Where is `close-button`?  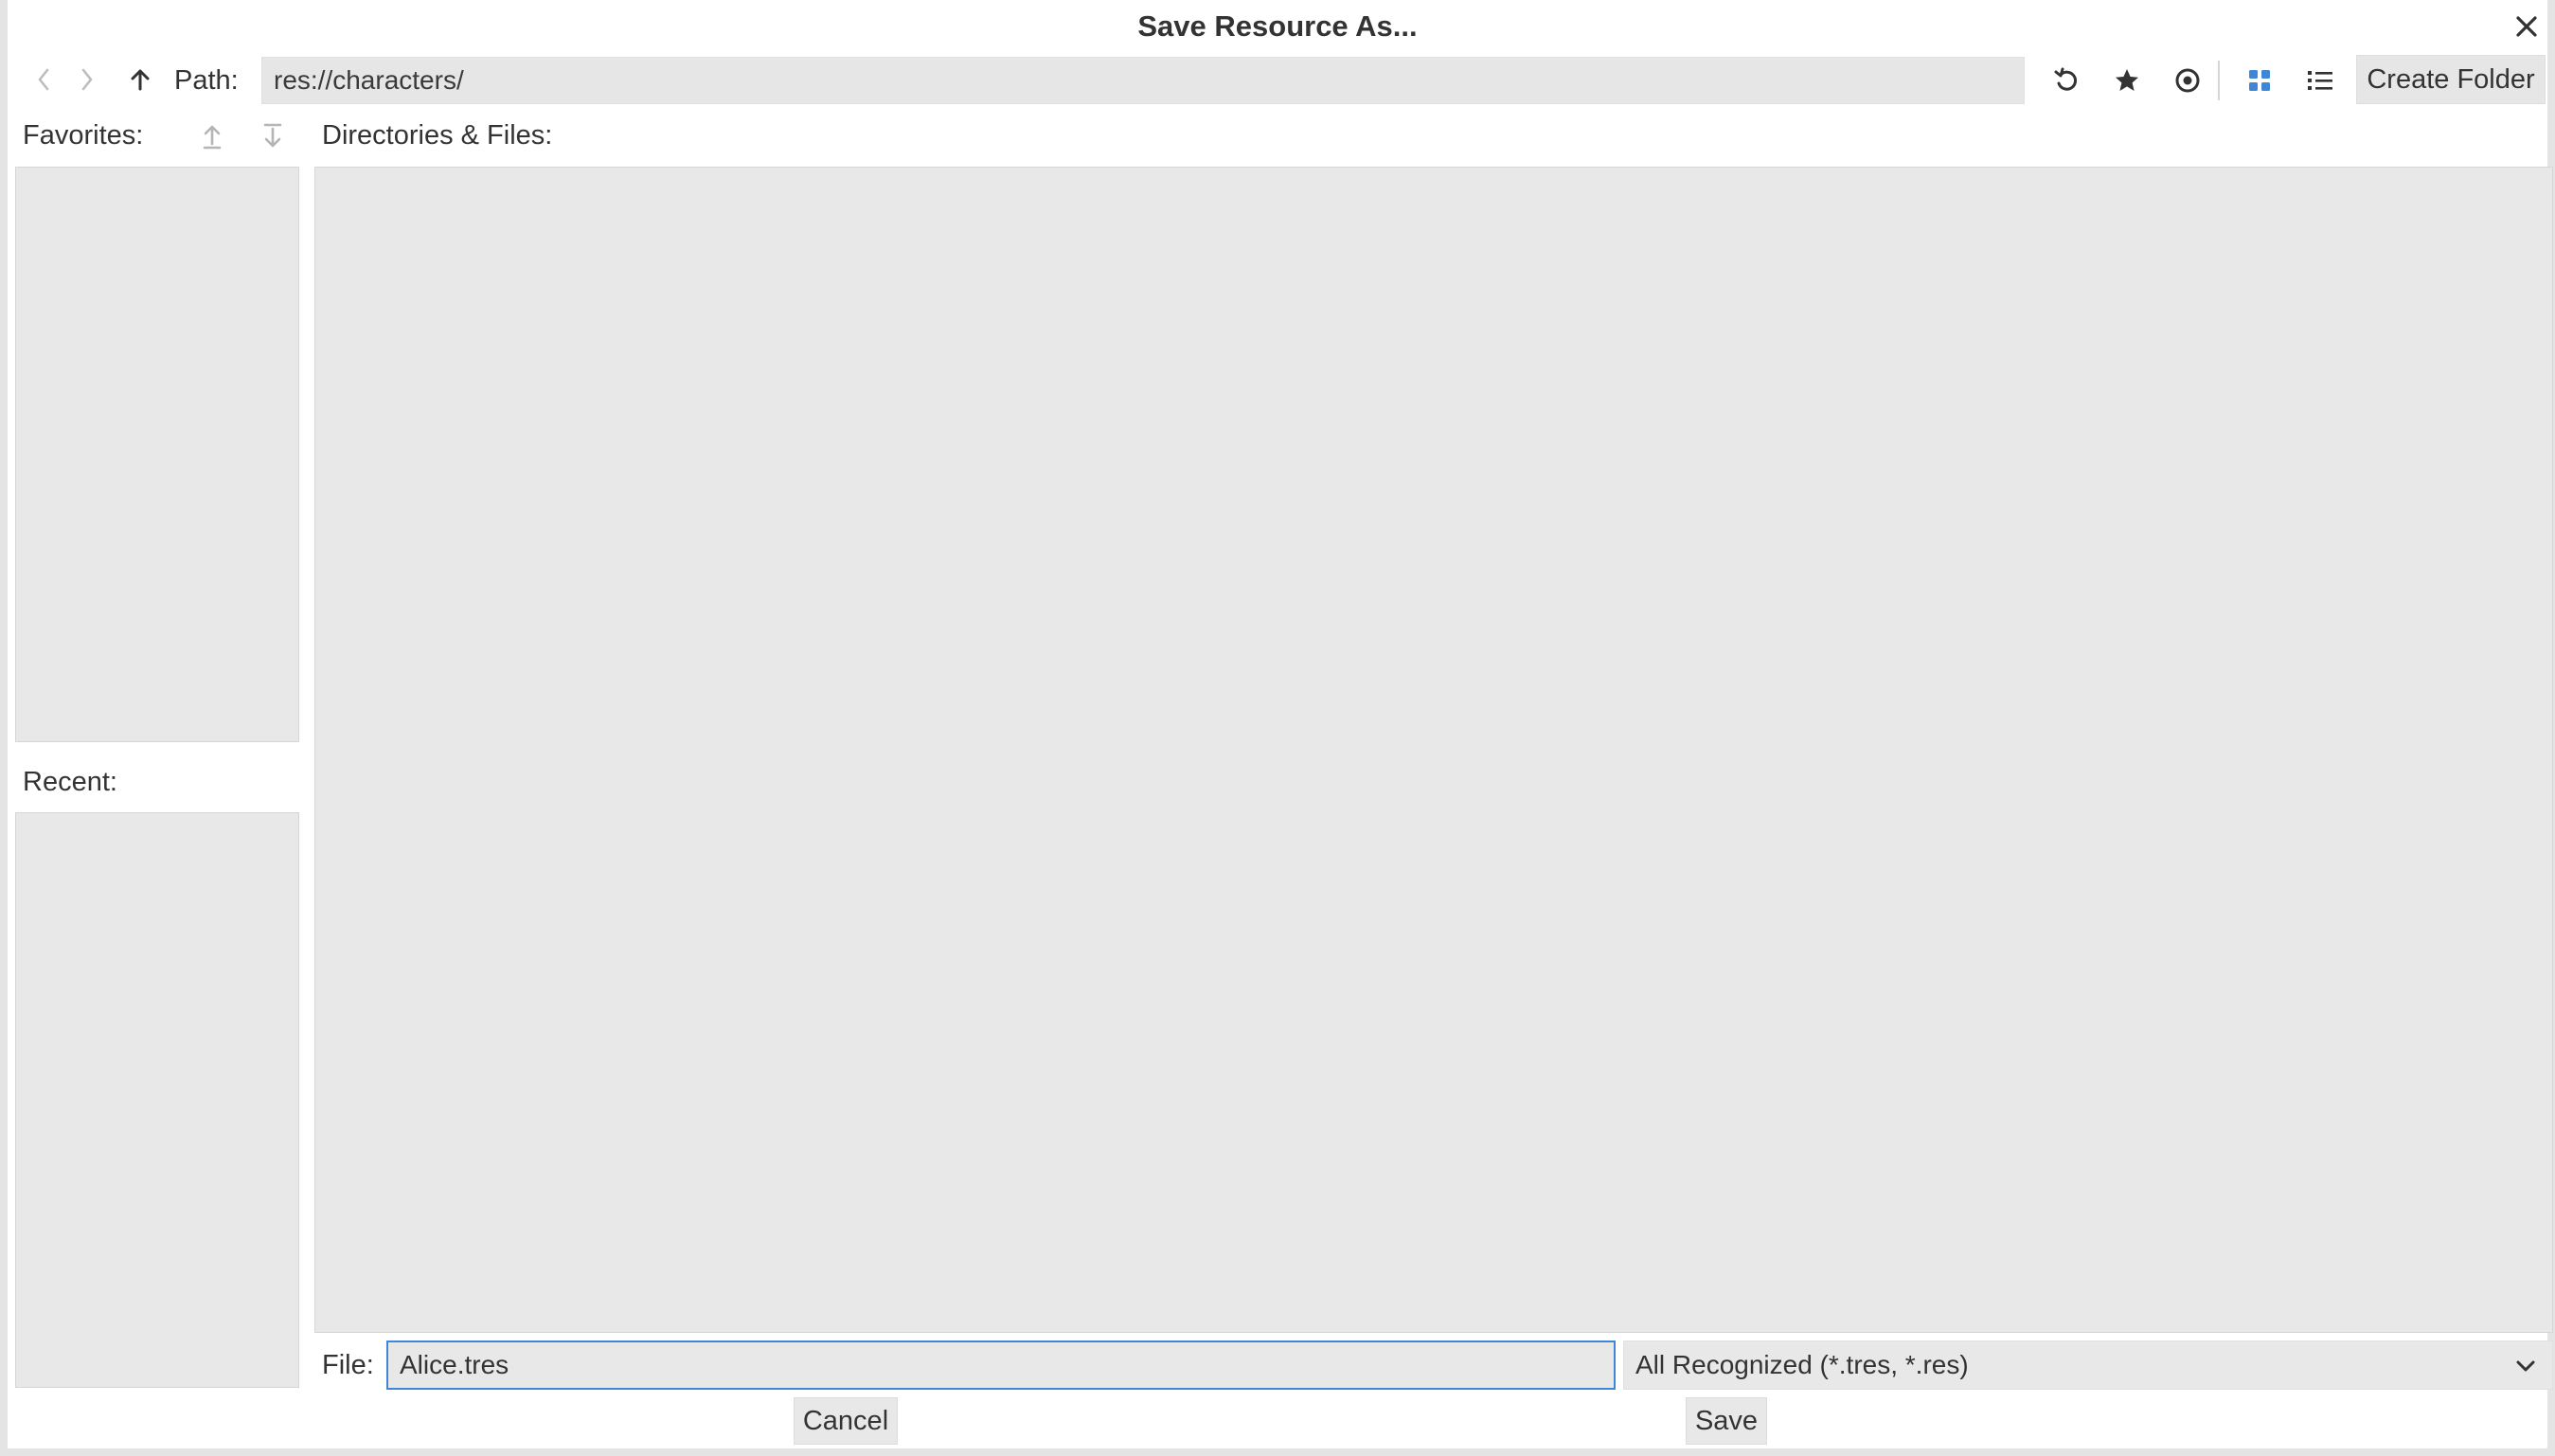 close-button is located at coordinates (2527, 26).